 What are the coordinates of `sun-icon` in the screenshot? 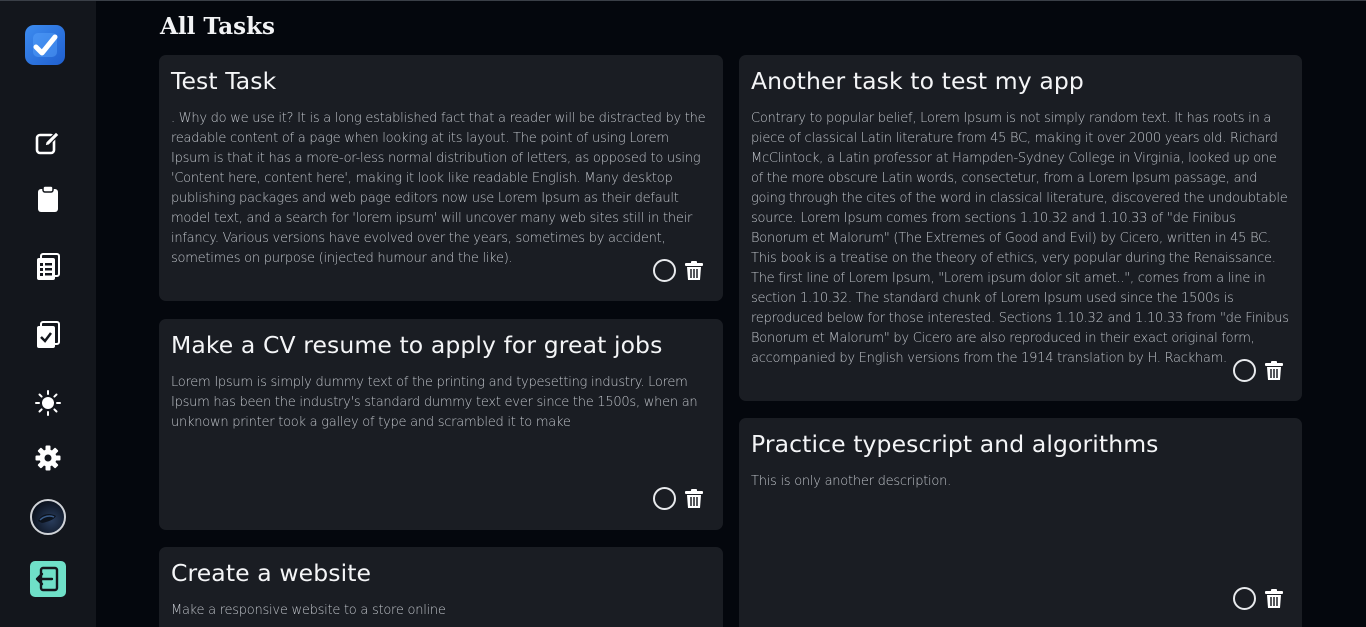 It's located at (48, 403).